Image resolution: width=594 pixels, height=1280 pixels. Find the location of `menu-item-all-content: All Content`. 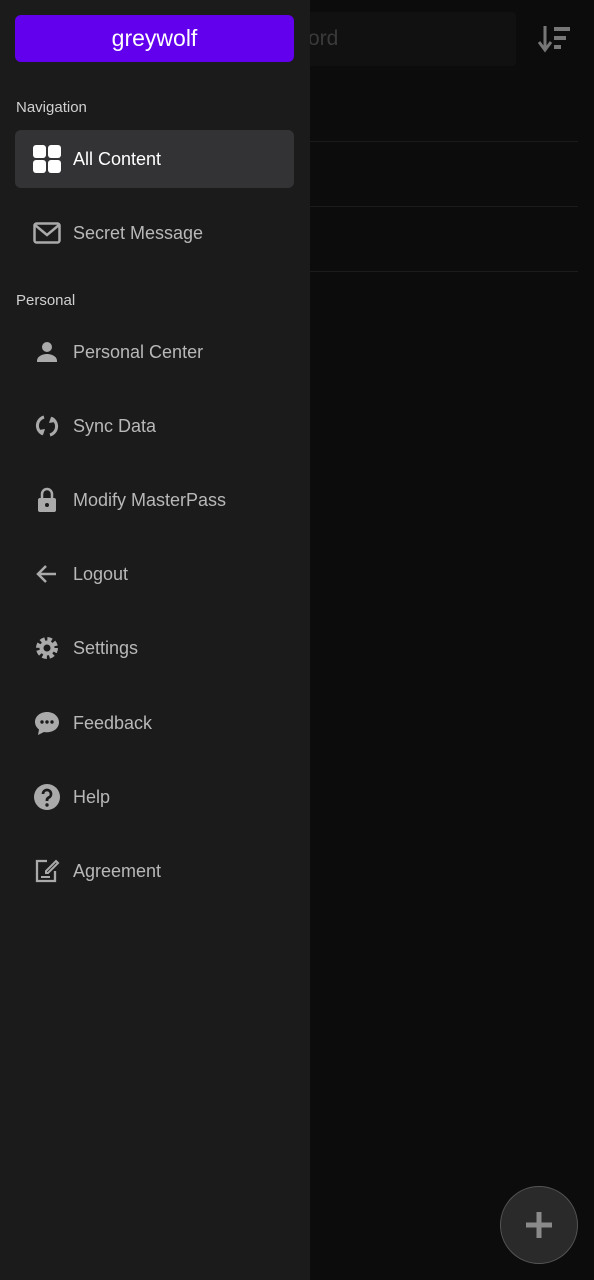

menu-item-all-content: All Content is located at coordinates (154, 159).